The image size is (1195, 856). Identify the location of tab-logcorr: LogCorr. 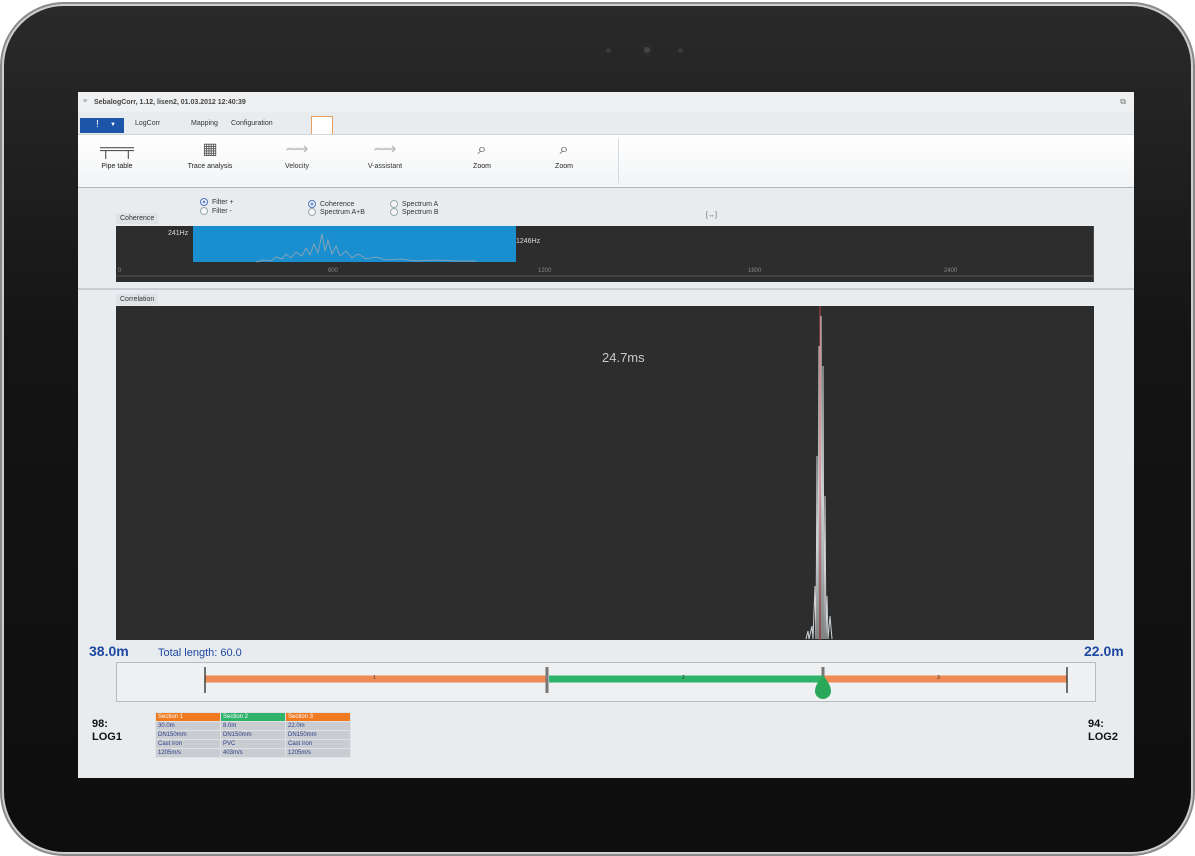
(147, 123).